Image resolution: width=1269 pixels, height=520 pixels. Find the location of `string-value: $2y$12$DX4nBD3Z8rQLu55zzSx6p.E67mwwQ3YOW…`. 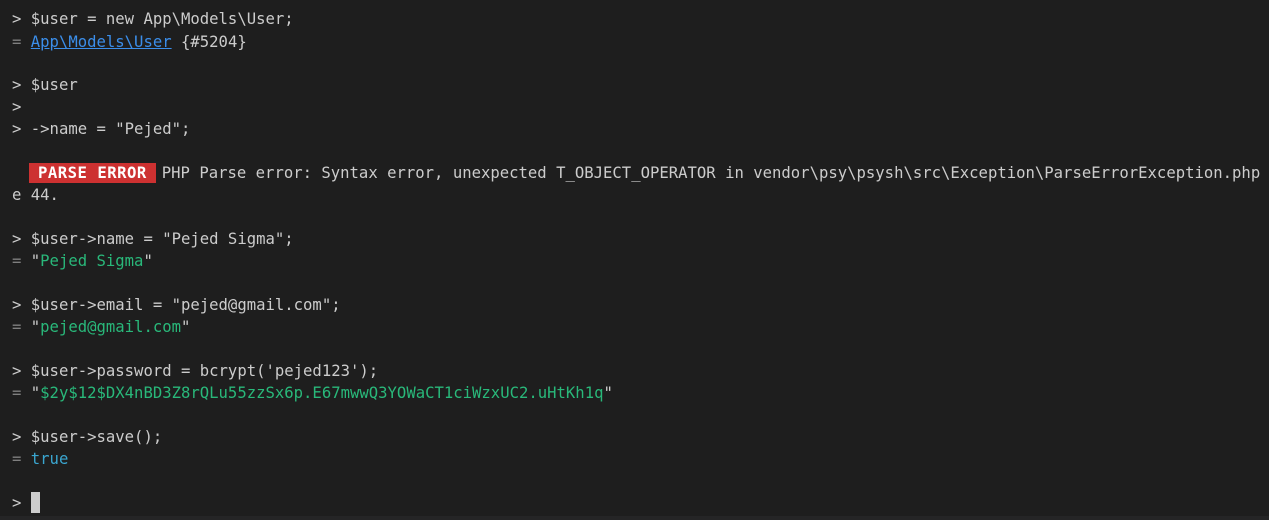

string-value: $2y$12$DX4nBD3Z8rQLu55zzSx6p.E67mwwQ3YOW… is located at coordinates (322, 393).